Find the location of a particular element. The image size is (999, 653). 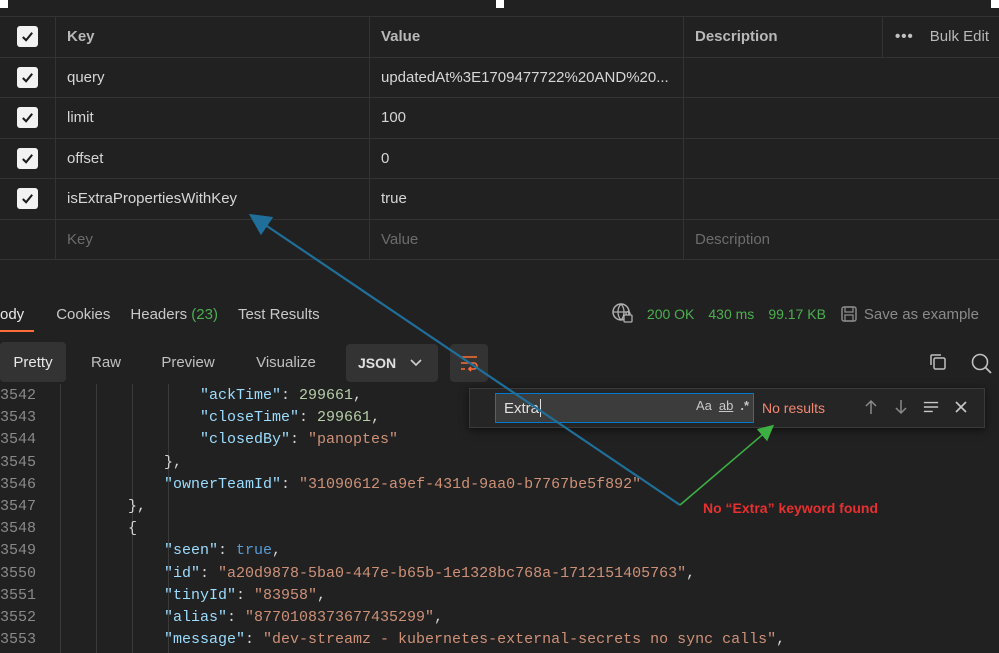

param-key: limit is located at coordinates (213, 118).